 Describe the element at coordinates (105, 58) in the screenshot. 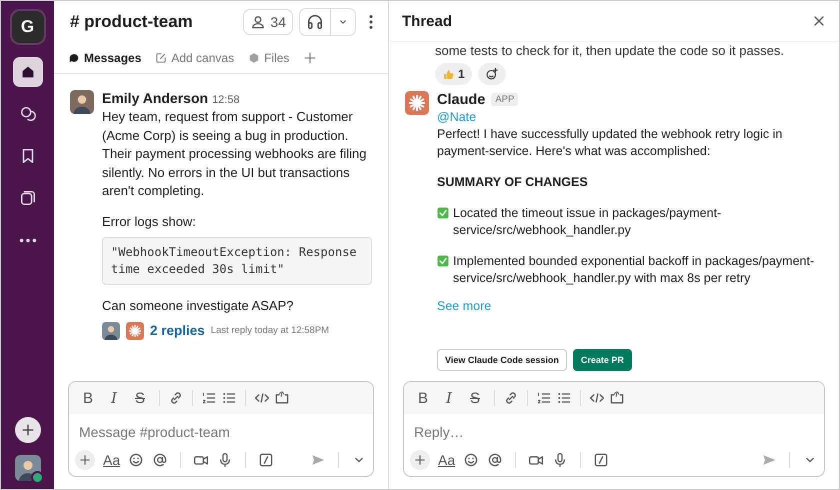

I see `channel-tab: Messages` at that location.